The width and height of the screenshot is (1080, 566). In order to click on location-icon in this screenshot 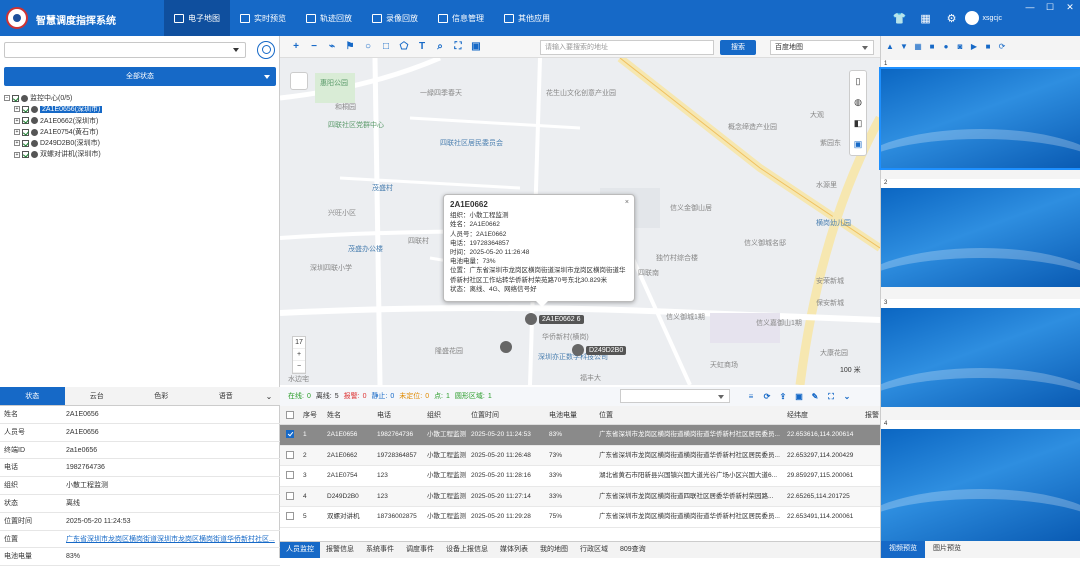, I will do `click(299, 81)`.